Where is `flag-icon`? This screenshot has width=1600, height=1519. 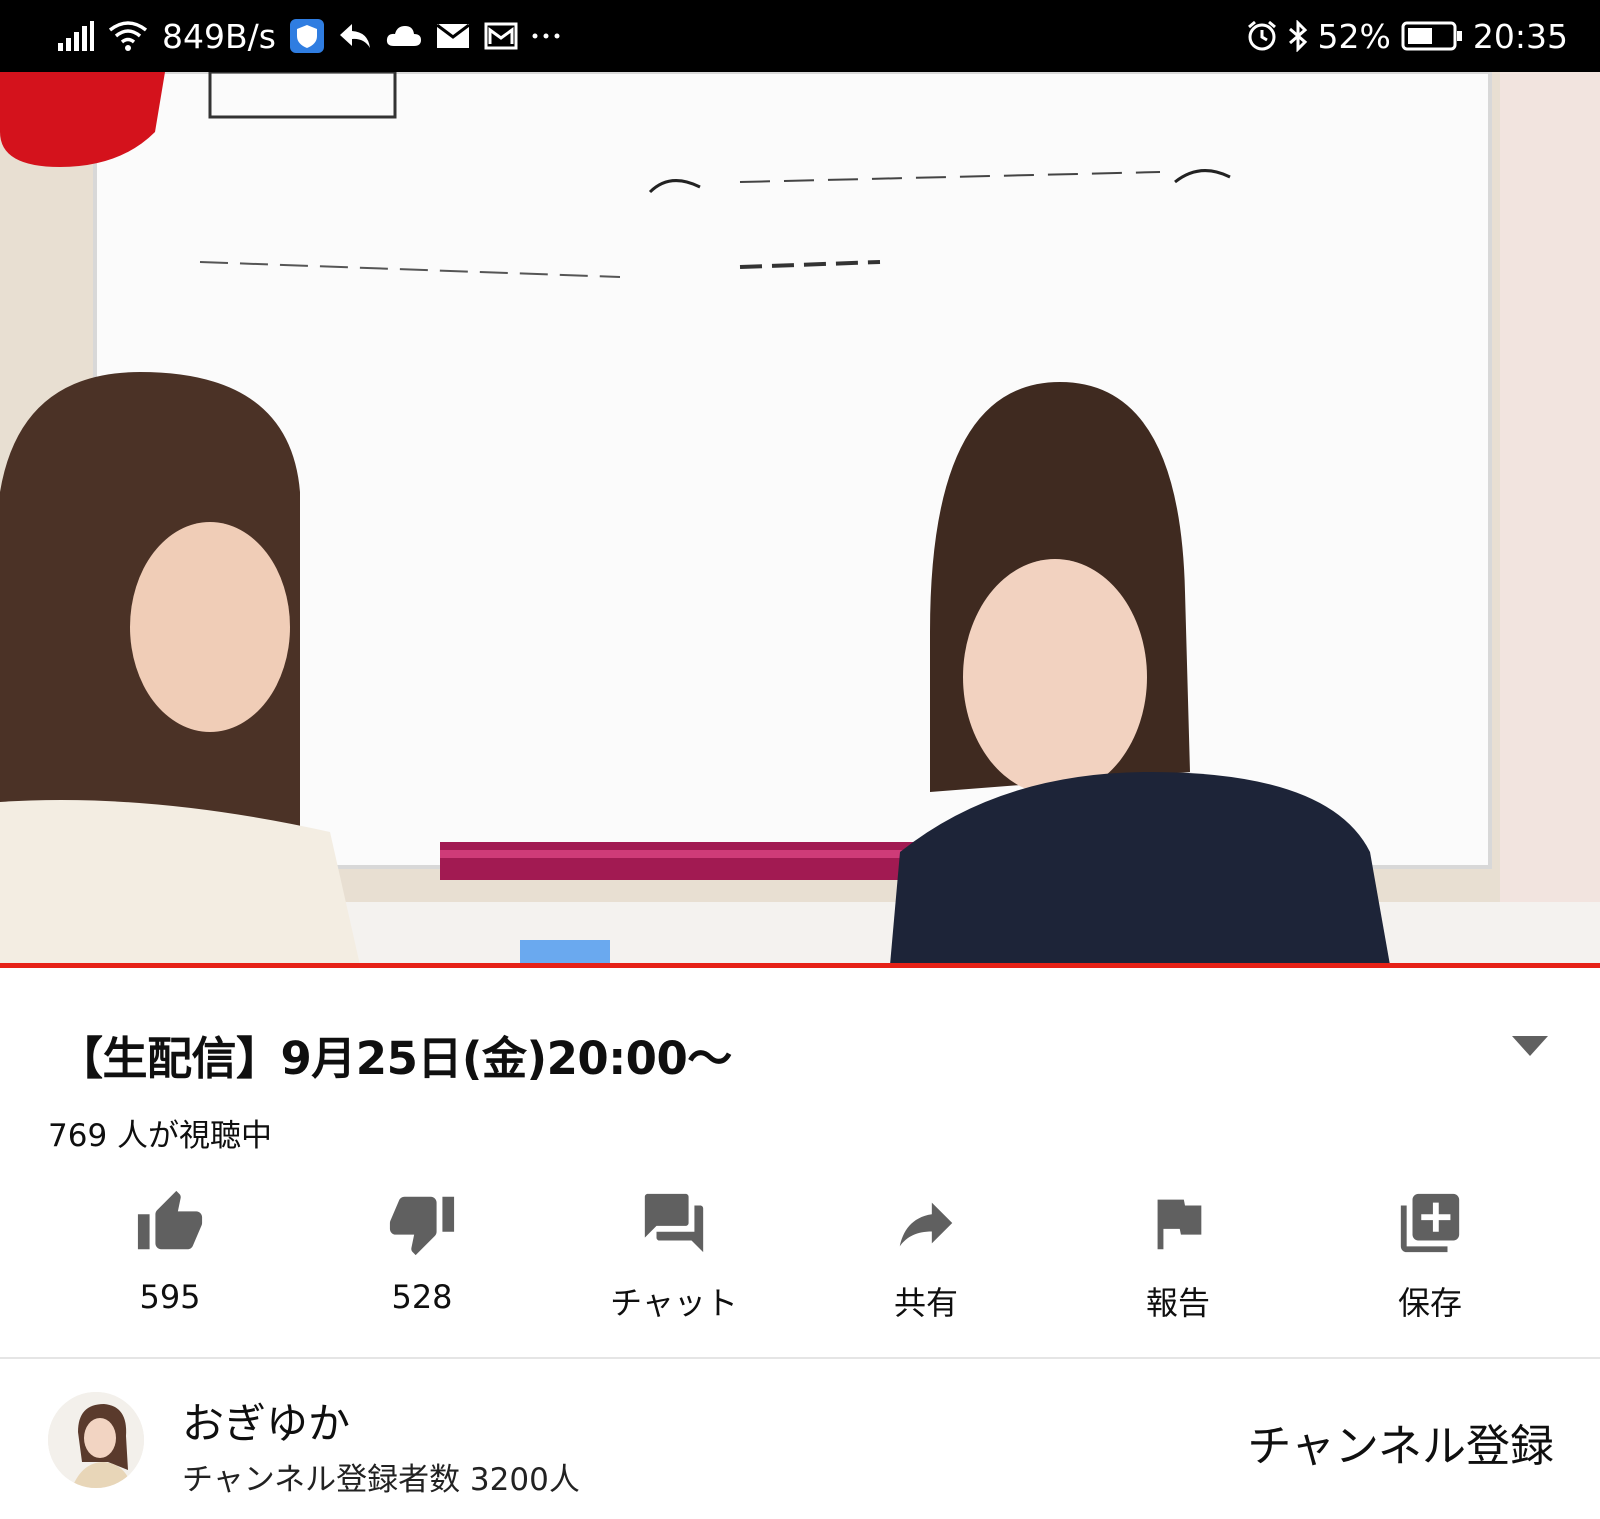
flag-icon is located at coordinates (1179, 1224).